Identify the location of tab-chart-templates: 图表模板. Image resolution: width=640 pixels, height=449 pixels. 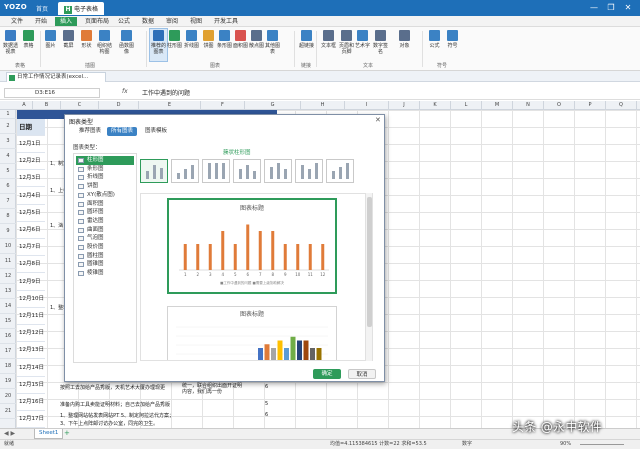
(156, 131).